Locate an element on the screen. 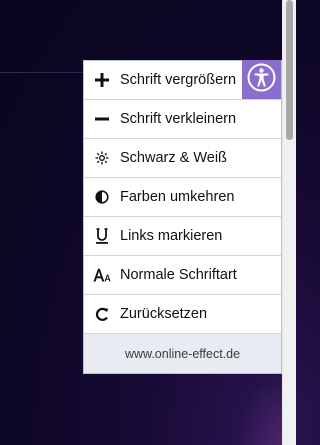  footer-link: www.online-effect.de is located at coordinates (182, 354).